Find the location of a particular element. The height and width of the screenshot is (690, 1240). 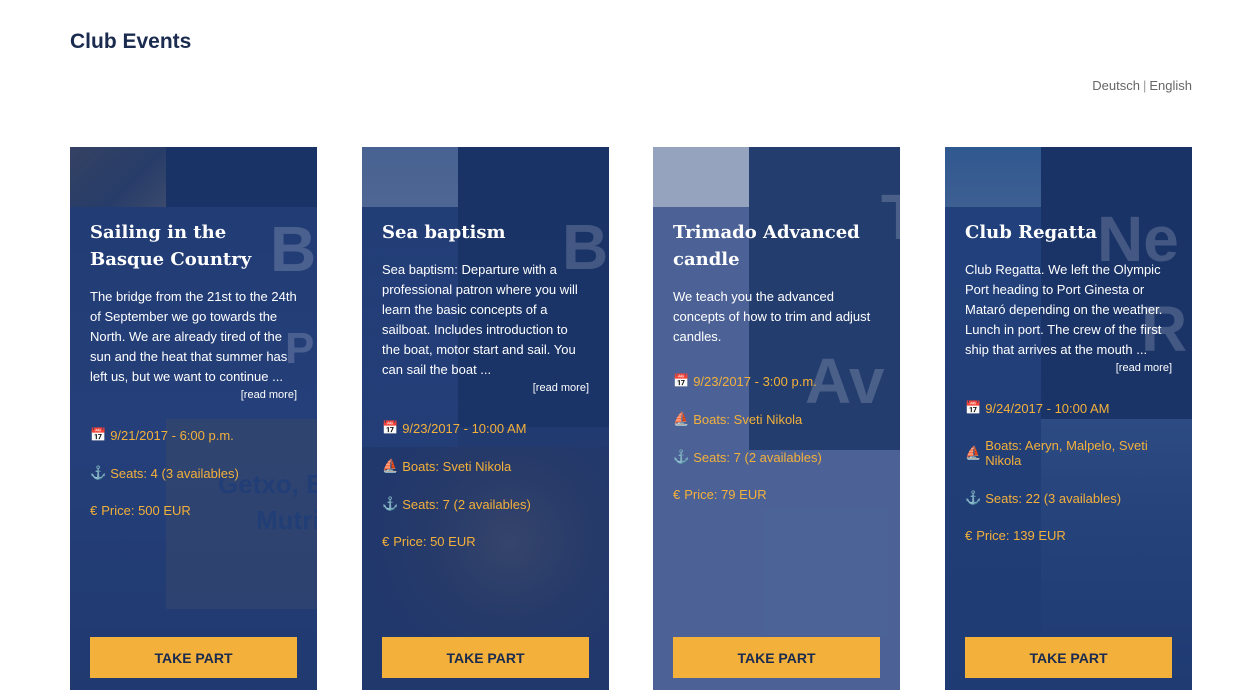

event-price-text: Price: 79 EUR is located at coordinates (725, 494).